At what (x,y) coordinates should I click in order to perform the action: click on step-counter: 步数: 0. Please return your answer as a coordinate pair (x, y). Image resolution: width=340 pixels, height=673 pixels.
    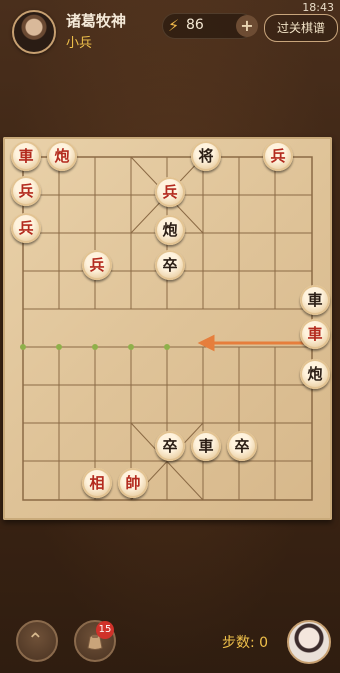
    Looking at the image, I should click on (245, 643).